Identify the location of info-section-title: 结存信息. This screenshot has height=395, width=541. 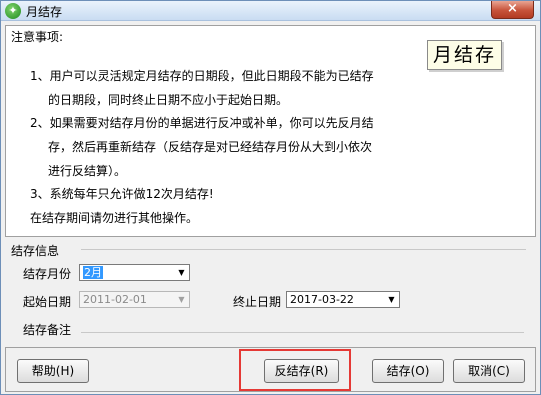
(35, 251).